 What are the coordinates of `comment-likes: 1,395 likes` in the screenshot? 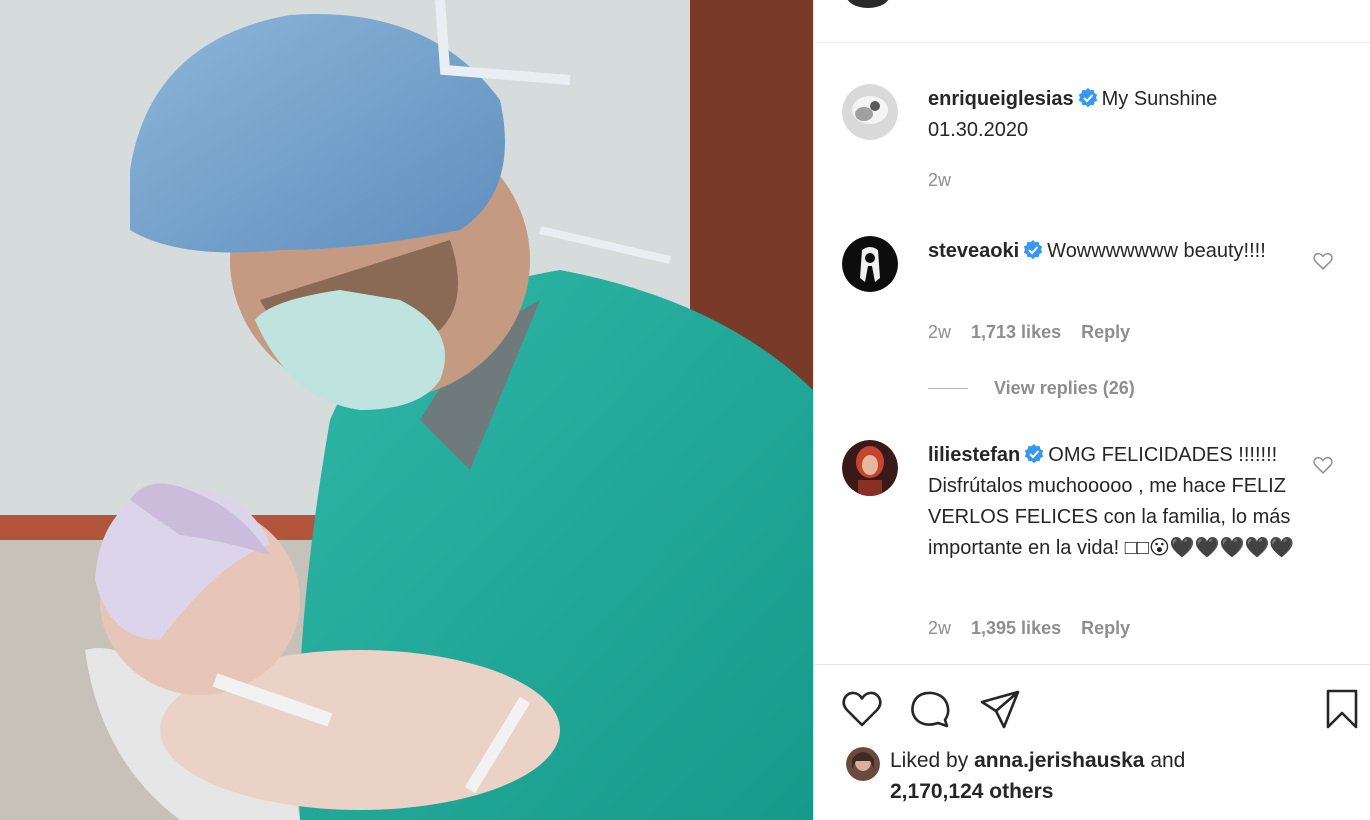 It's located at (1016, 628).